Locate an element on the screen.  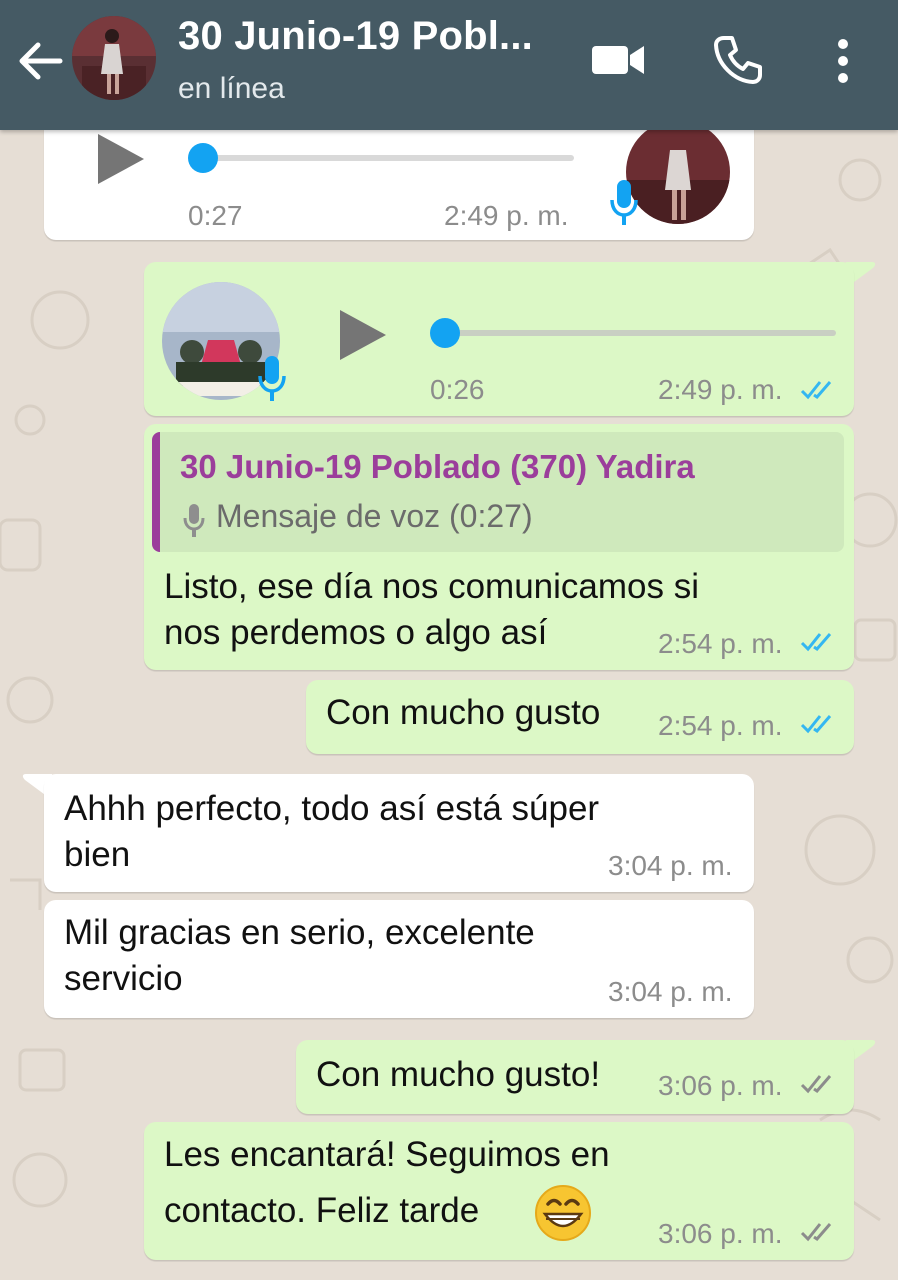
phone-call-icon is located at coordinates (738, 60).